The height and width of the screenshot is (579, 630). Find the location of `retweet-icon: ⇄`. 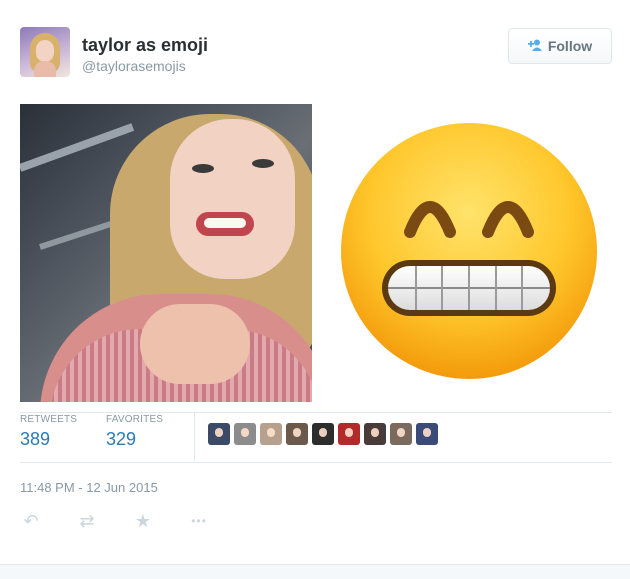

retweet-icon: ⇄ is located at coordinates (87, 521).